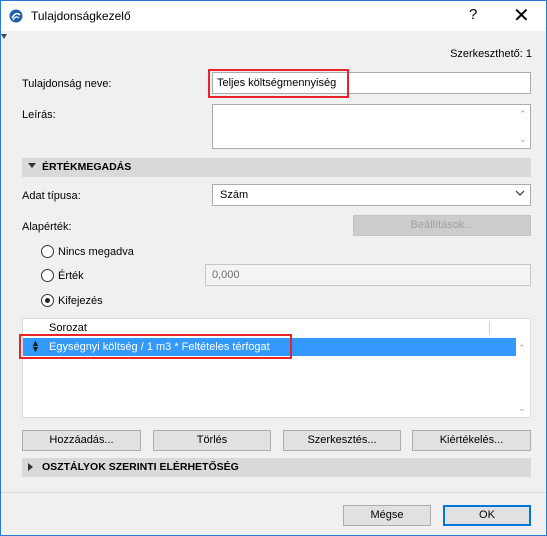 The width and height of the screenshot is (547, 536). Describe the element at coordinates (47, 251) in the screenshot. I see `radio-not-set` at that location.